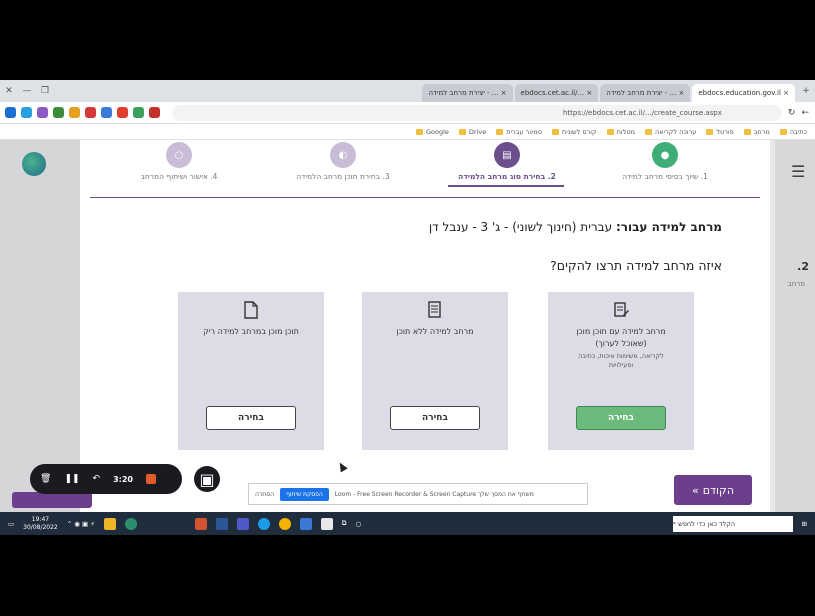 This screenshot has width=815, height=616. What do you see at coordinates (200, 523) in the screenshot?
I see `powerpoint-icon` at bounding box center [200, 523].